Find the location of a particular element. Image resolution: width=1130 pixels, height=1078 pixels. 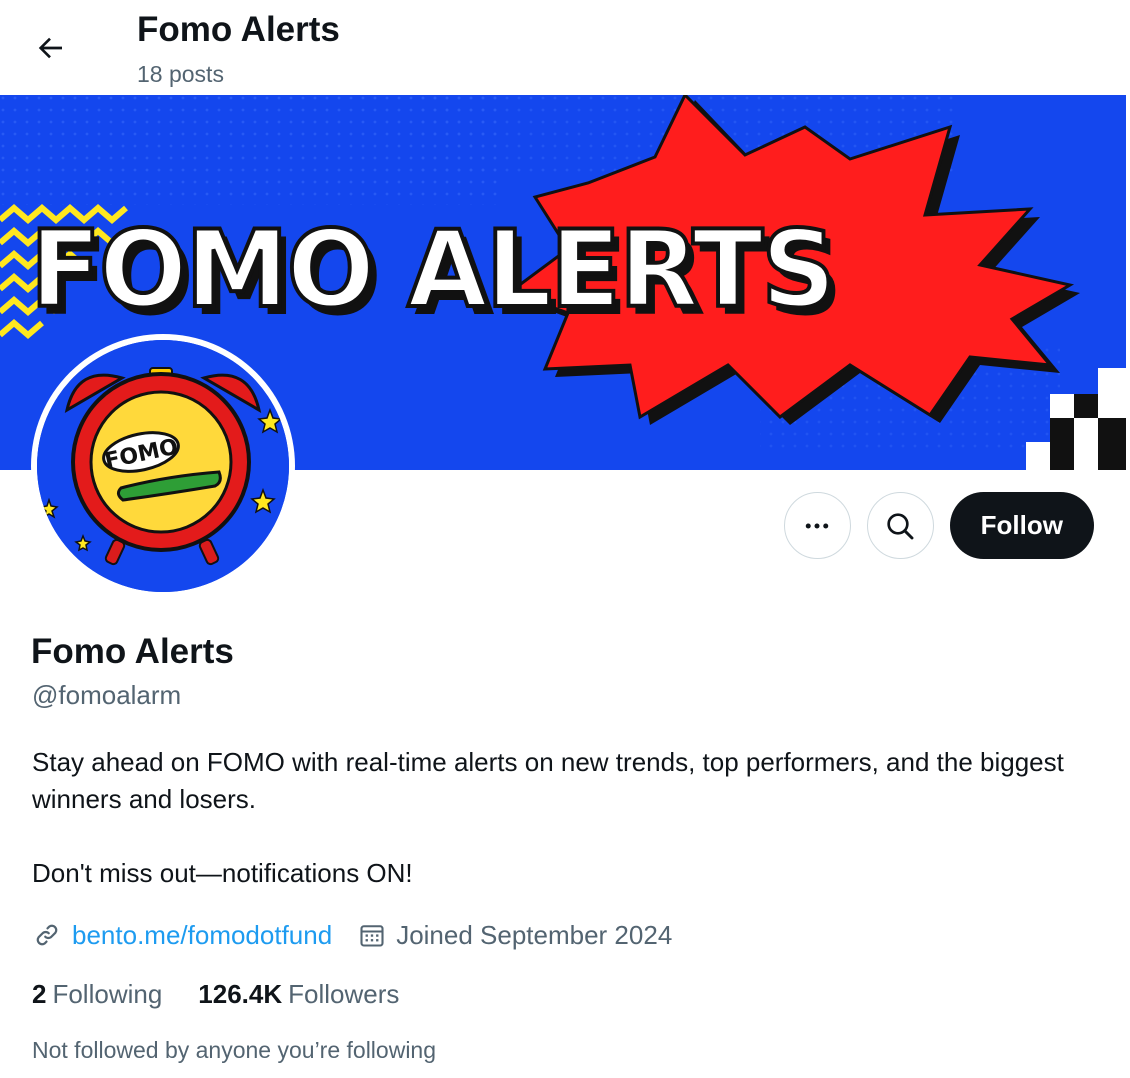

follow-button: Follow is located at coordinates (1021, 525).